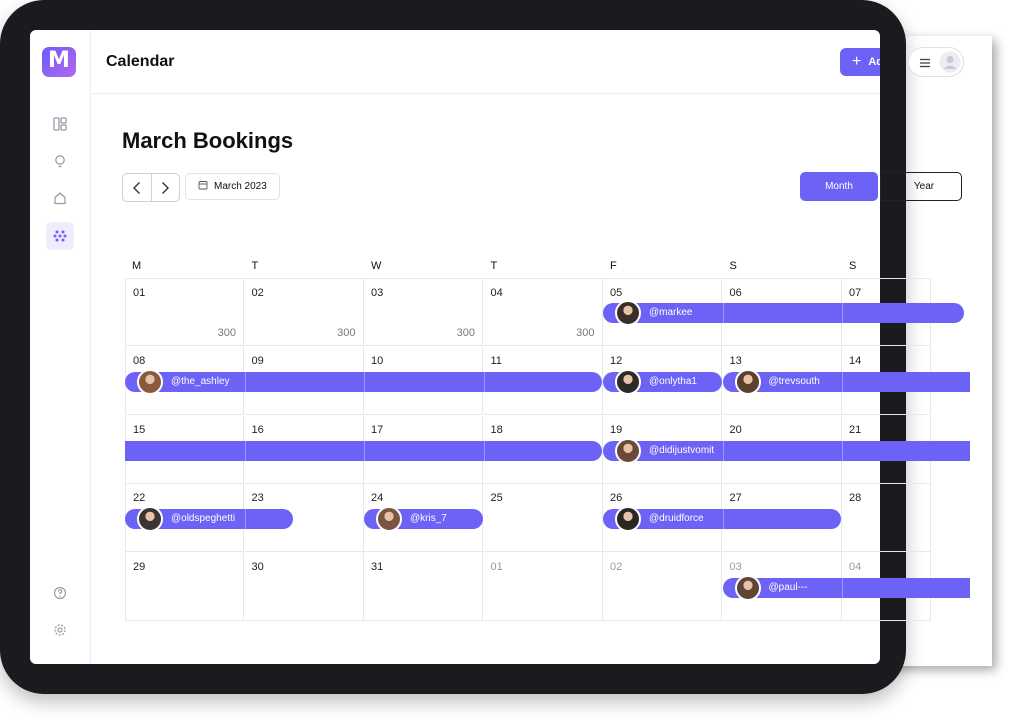 Image resolution: width=1016 pixels, height=720 pixels. Describe the element at coordinates (925, 65) in the screenshot. I see `hamburger-icon` at that location.